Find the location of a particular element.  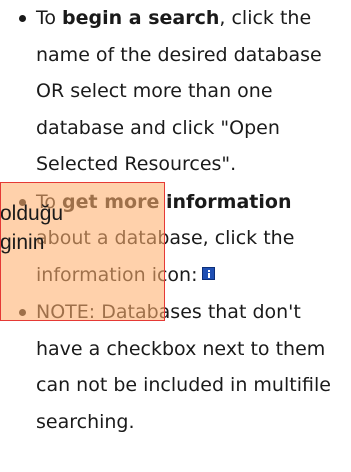

overlay-line-1: olduğu is located at coordinates (32, 213).